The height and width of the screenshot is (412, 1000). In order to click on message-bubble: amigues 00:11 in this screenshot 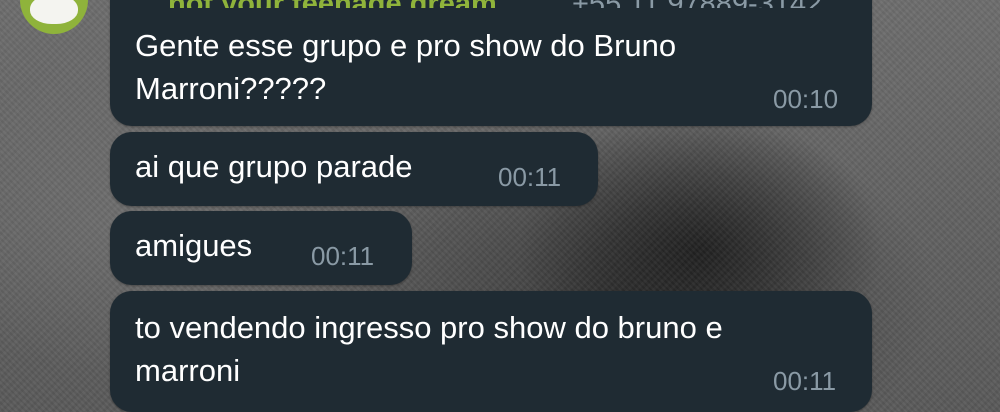, I will do `click(261, 248)`.